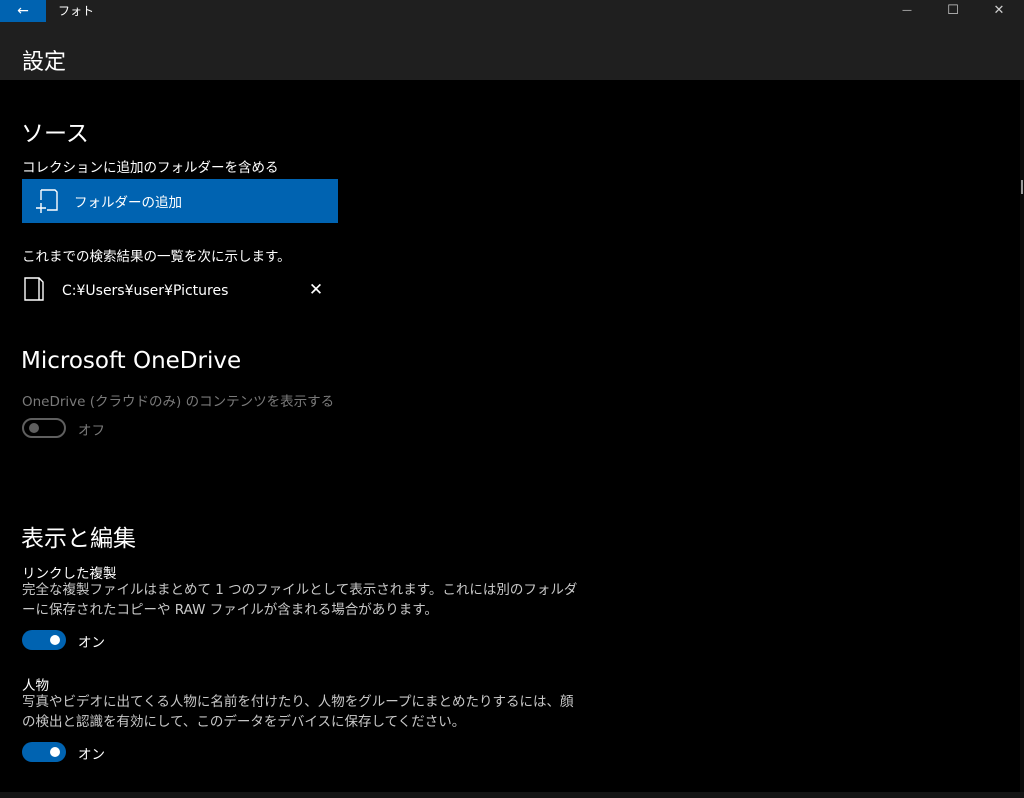  Describe the element at coordinates (44, 640) in the screenshot. I see `linked-duplicates-toggle` at that location.